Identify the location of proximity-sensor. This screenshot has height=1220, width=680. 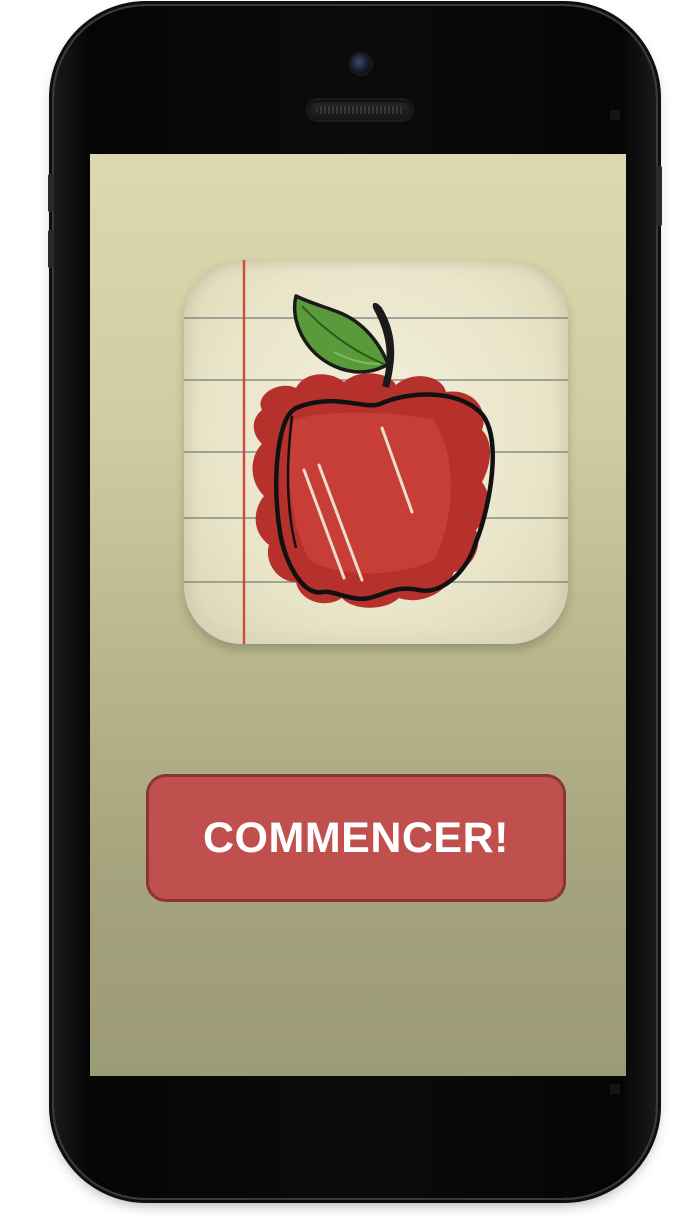
(615, 115).